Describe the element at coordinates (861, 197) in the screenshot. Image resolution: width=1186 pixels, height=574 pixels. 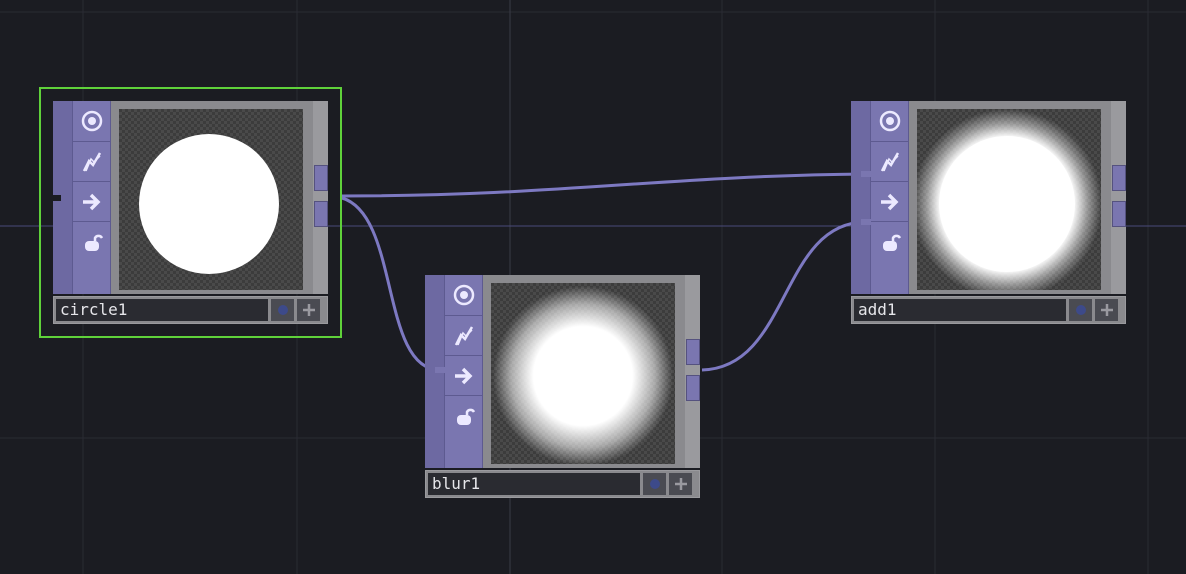
I see `input-rail` at that location.